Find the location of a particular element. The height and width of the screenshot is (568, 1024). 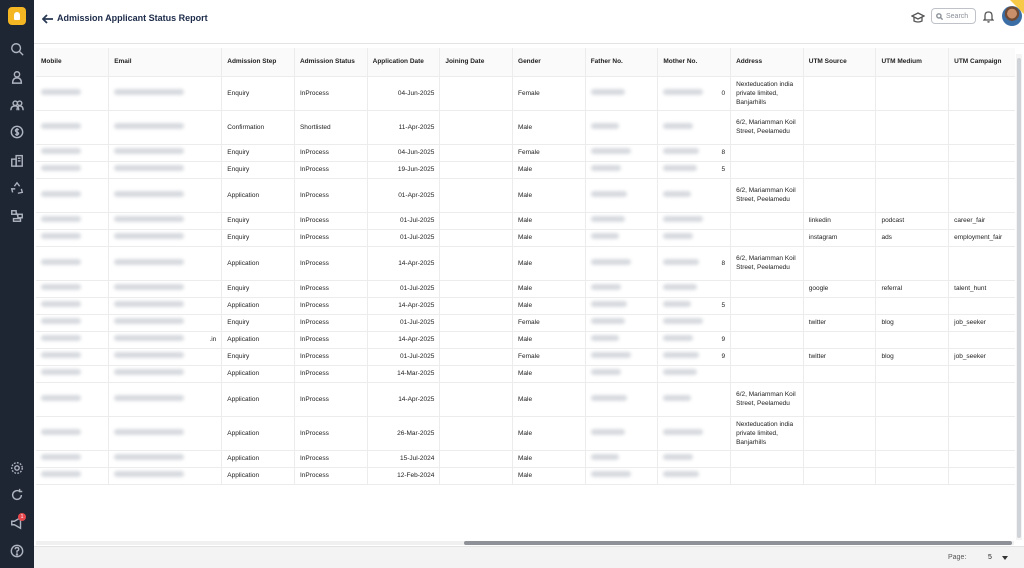

mother-no-cell-tail: 9 is located at coordinates (723, 356).